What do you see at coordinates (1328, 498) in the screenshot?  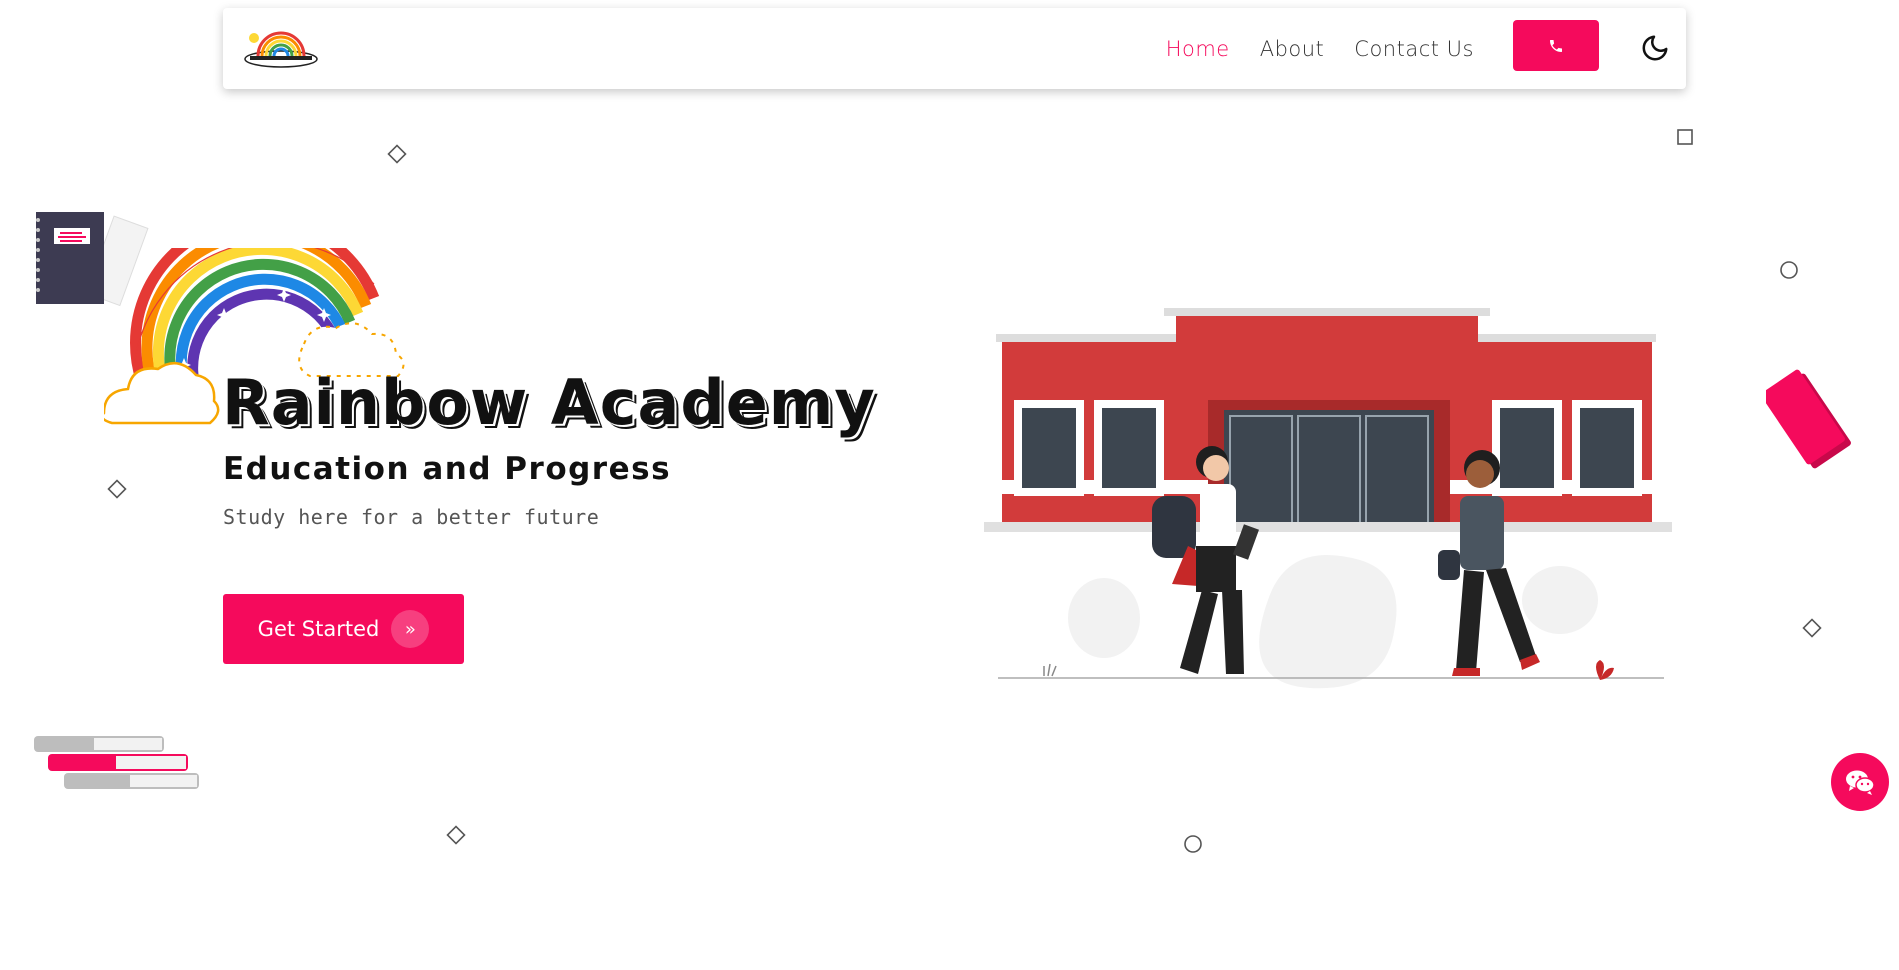 I see `school-illustration` at bounding box center [1328, 498].